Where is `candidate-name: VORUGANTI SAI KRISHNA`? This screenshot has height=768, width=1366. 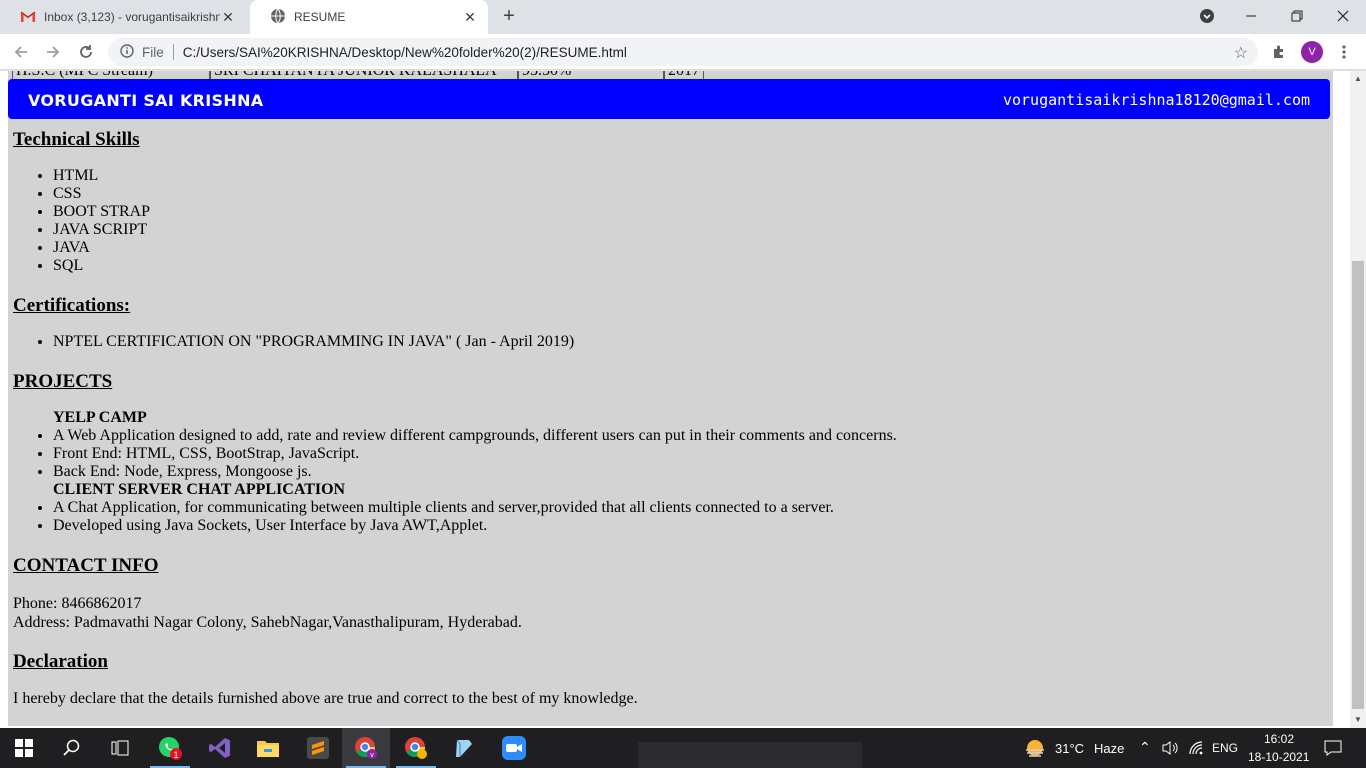 candidate-name: VORUGANTI SAI KRISHNA is located at coordinates (146, 100).